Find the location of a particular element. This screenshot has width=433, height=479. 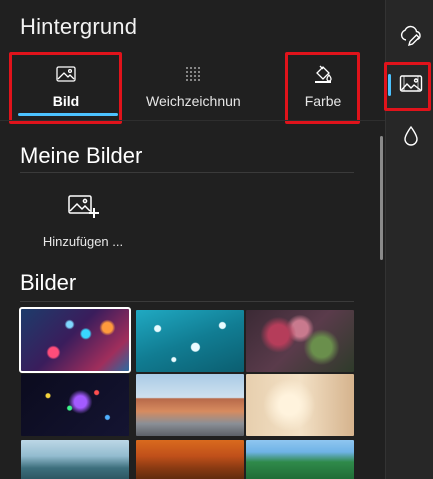

rail-button-effect is located at coordinates (411, 138).